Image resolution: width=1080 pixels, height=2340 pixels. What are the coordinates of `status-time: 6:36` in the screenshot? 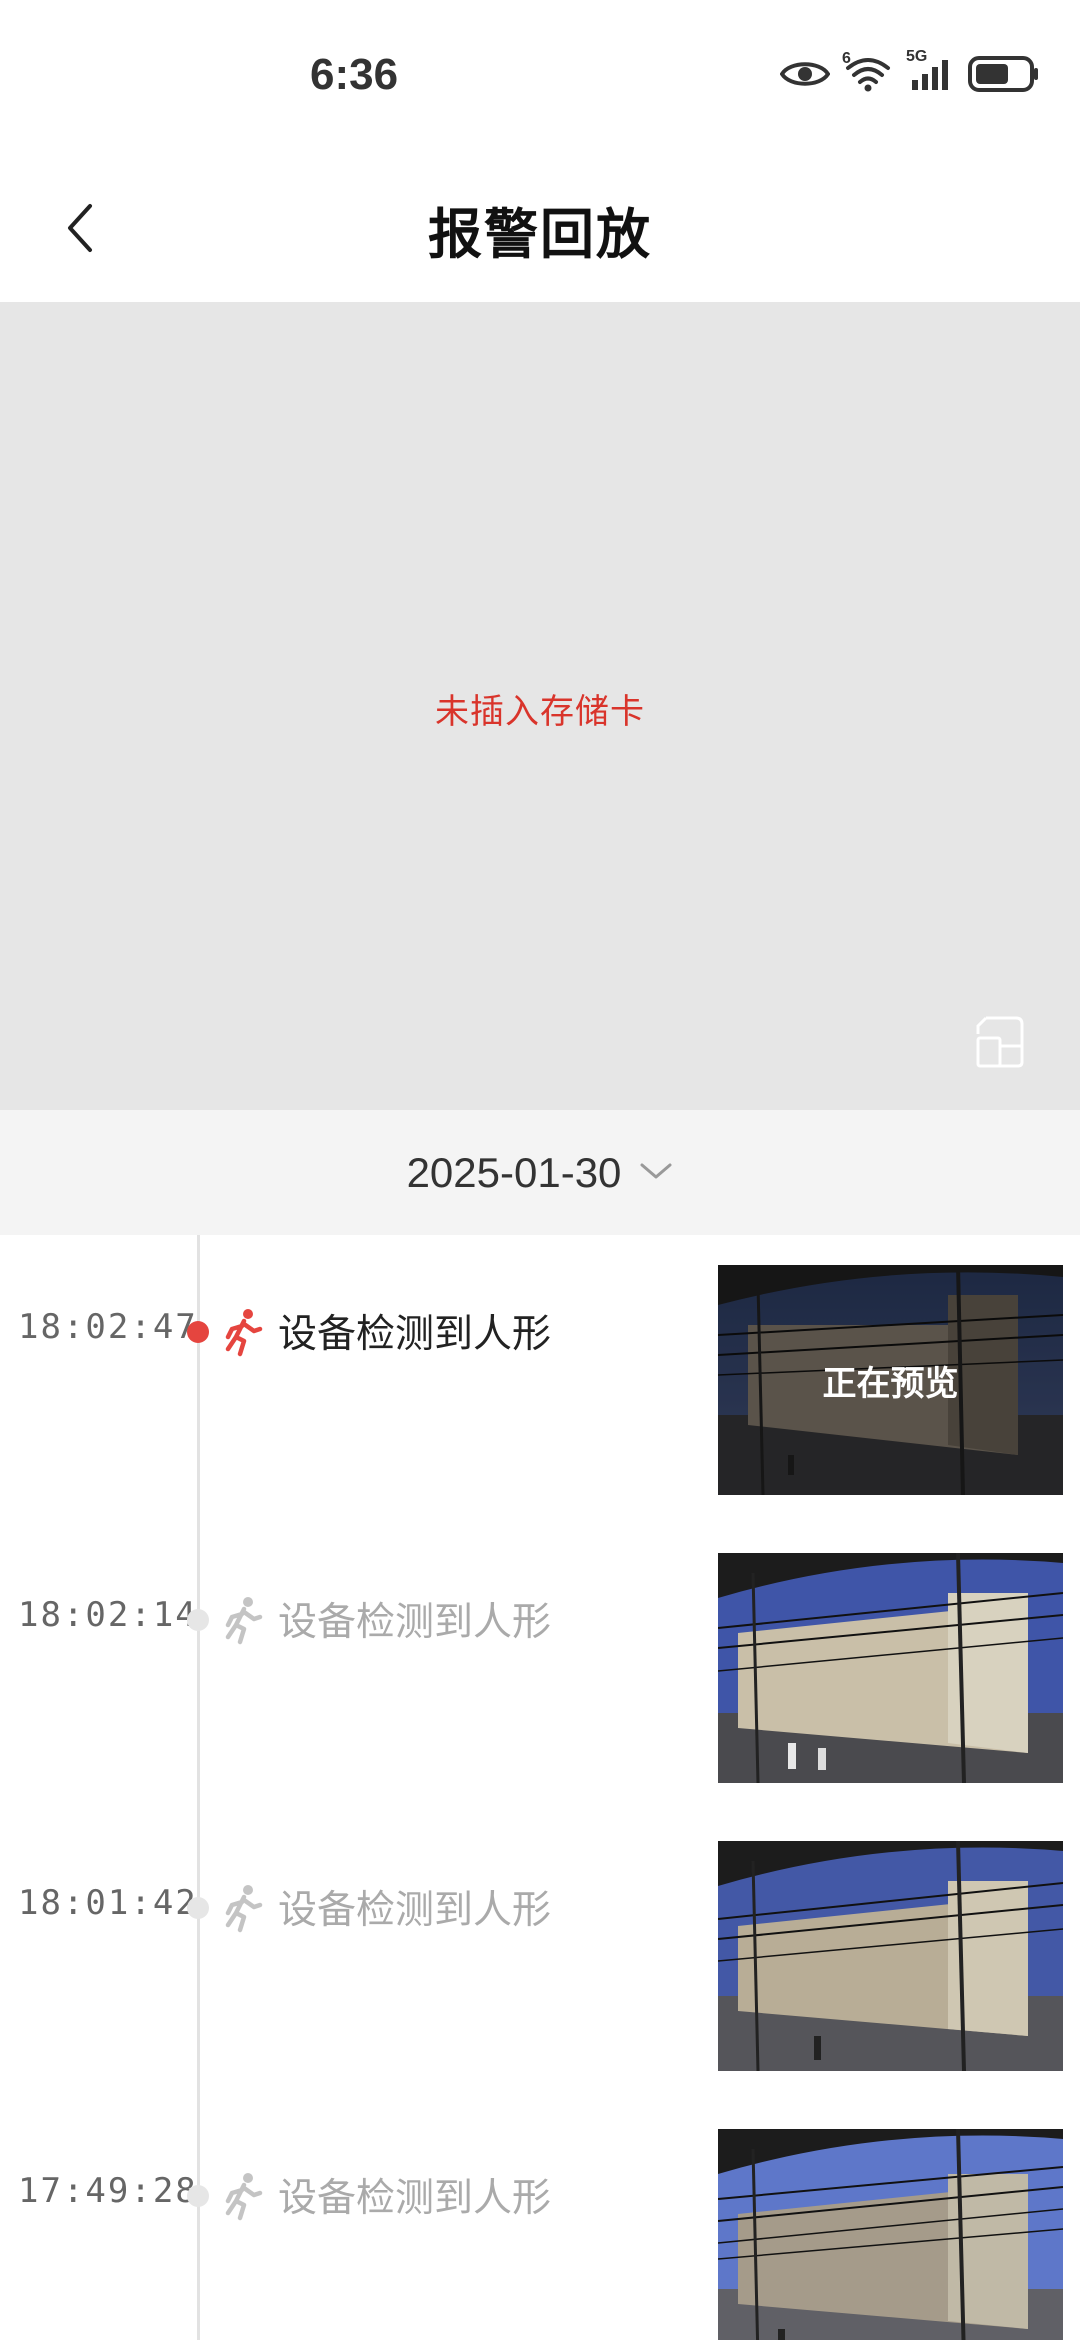 It's located at (354, 74).